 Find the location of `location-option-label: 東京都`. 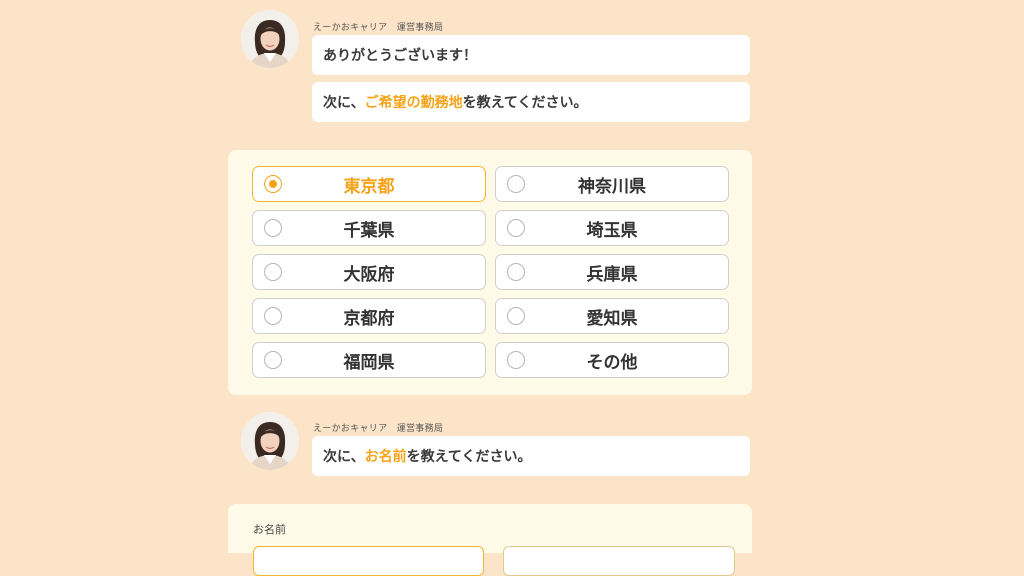

location-option-label: 東京都 is located at coordinates (369, 186).